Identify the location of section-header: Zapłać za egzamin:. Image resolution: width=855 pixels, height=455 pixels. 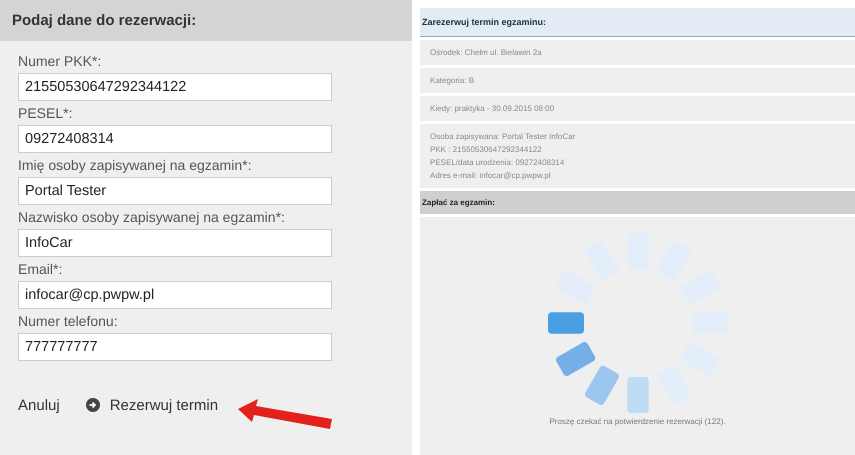
(637, 202).